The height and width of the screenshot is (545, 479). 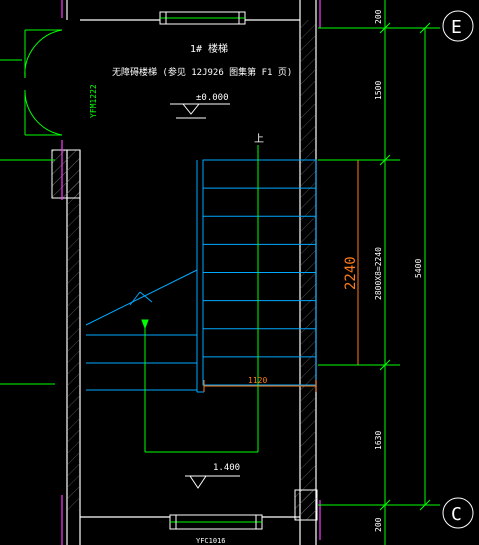 What do you see at coordinates (378, 273) in the screenshot?
I see `dim-2240-formula: 2800X8=2240` at bounding box center [378, 273].